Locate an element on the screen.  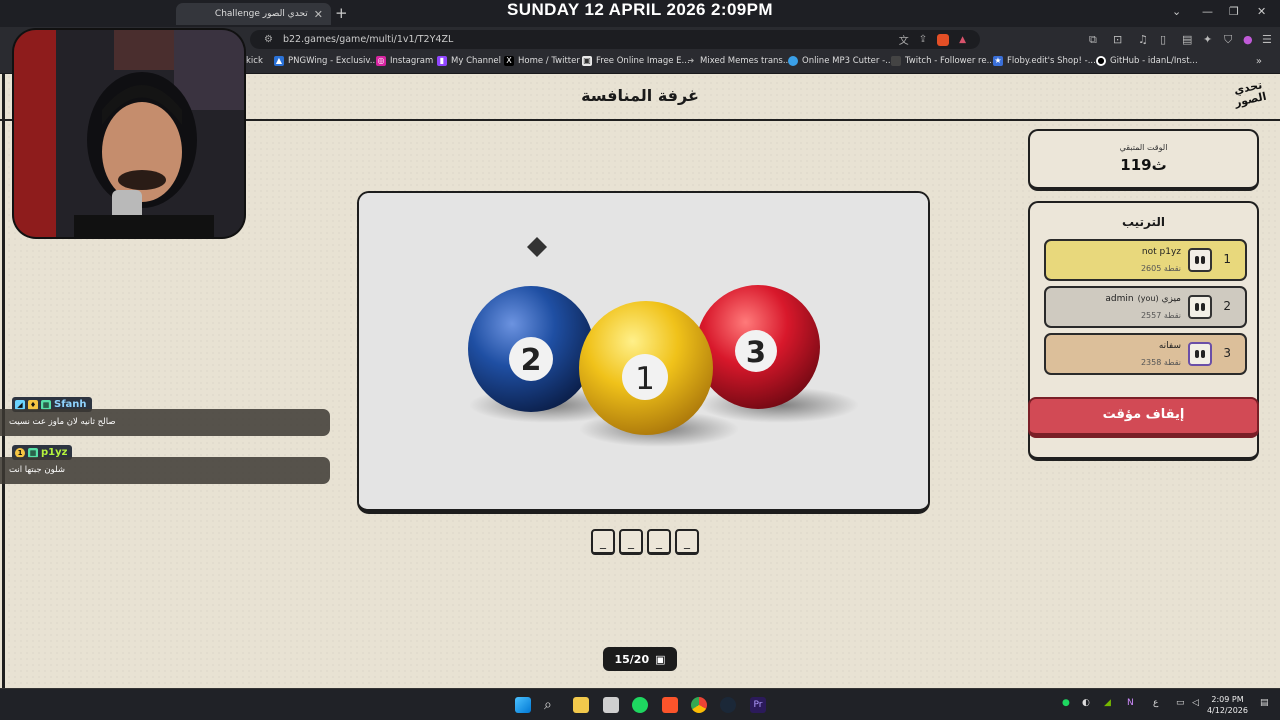
windows-start-icon is located at coordinates (523, 705).